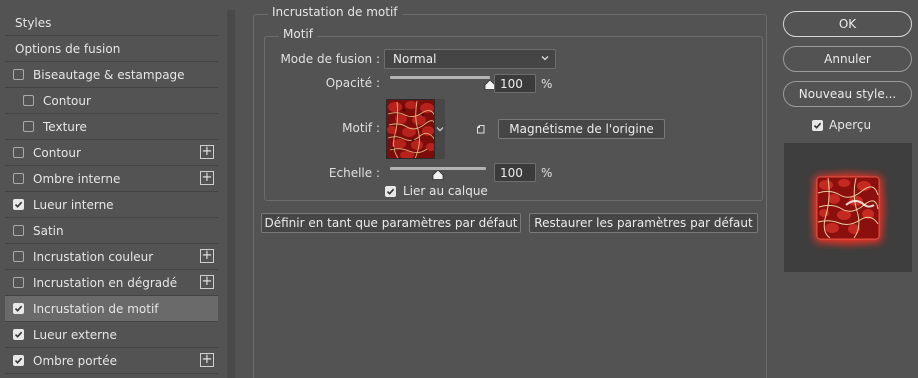 The height and width of the screenshot is (378, 918). I want to click on ok-button: OK, so click(847, 24).